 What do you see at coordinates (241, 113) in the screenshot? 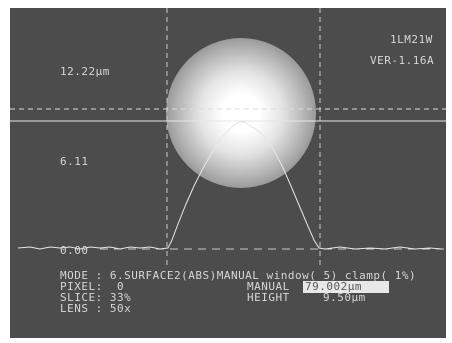
I see `bright-spot` at bounding box center [241, 113].